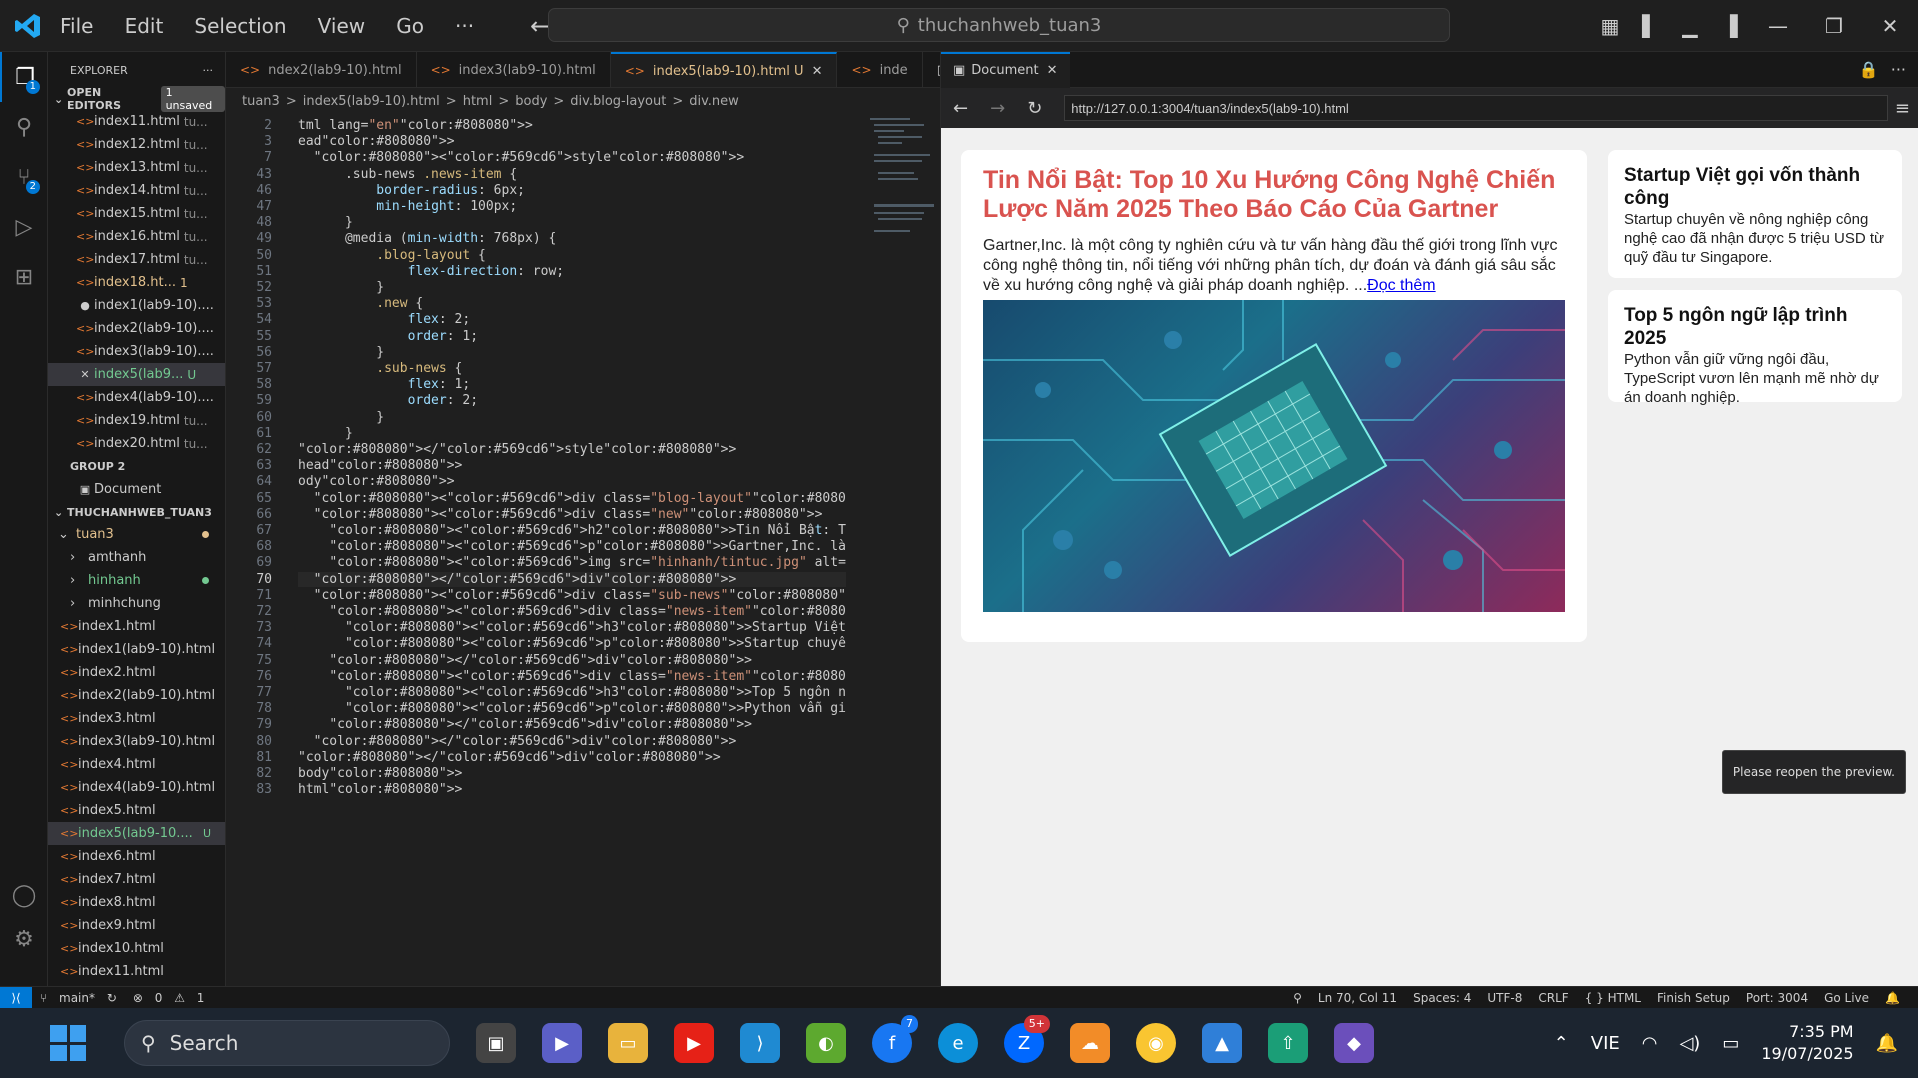  I want to click on file-item: <> index9.html, so click(136, 925).